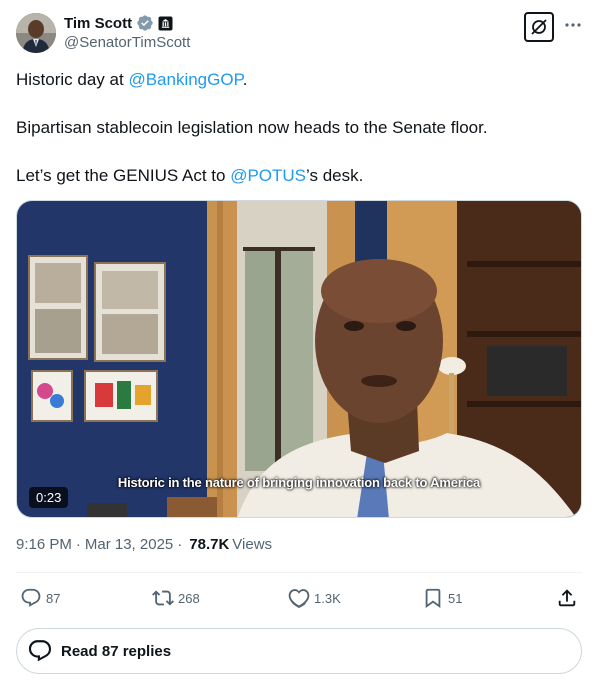 The image size is (598, 682). What do you see at coordinates (327, 598) in the screenshot?
I see `like-count: 1.3K` at bounding box center [327, 598].